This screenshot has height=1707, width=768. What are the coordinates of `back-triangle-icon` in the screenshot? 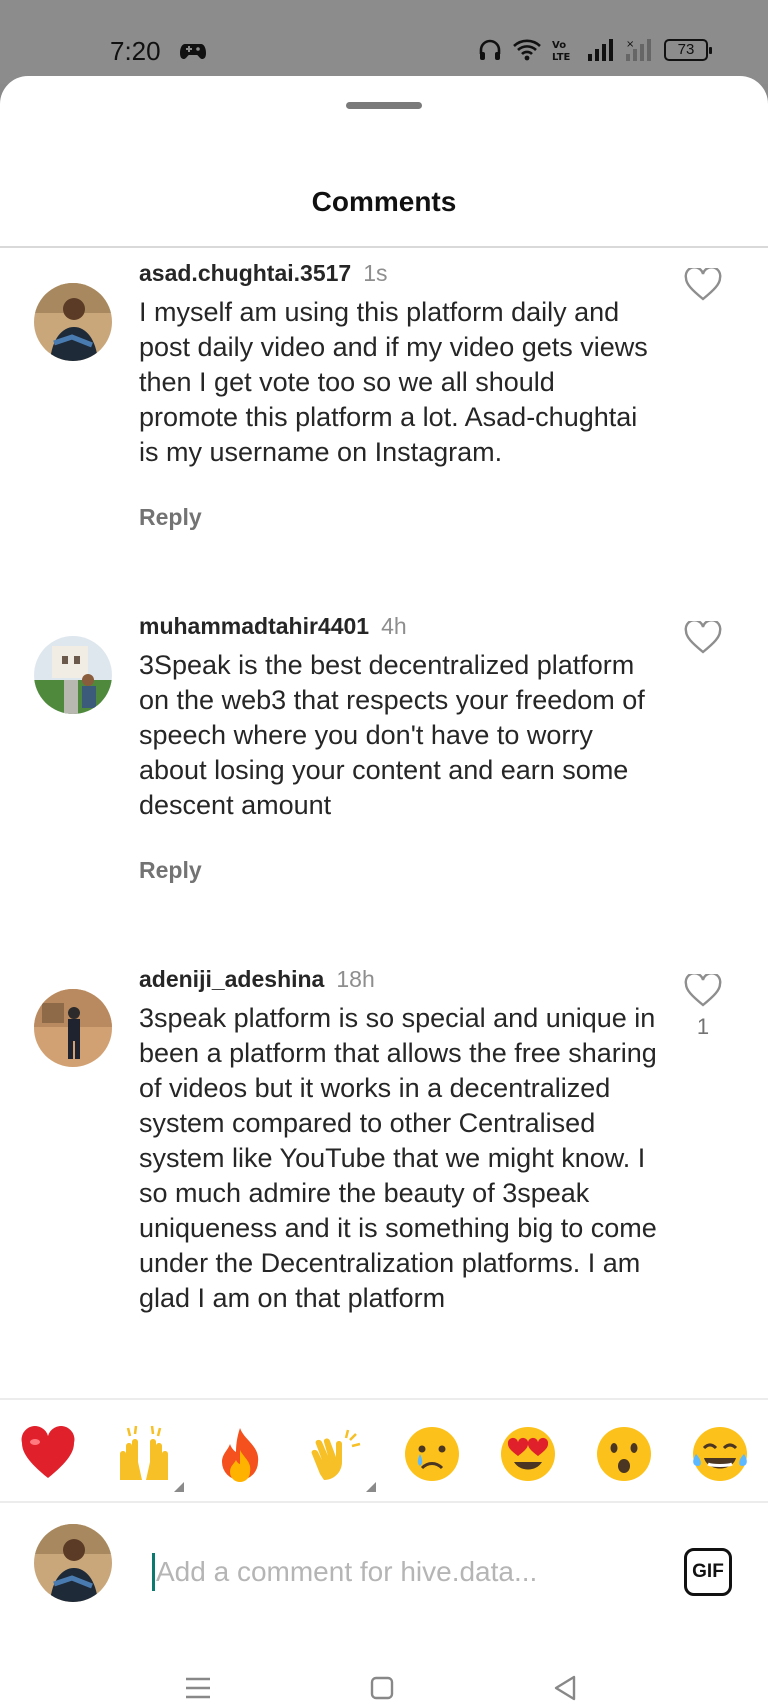 It's located at (566, 1687).